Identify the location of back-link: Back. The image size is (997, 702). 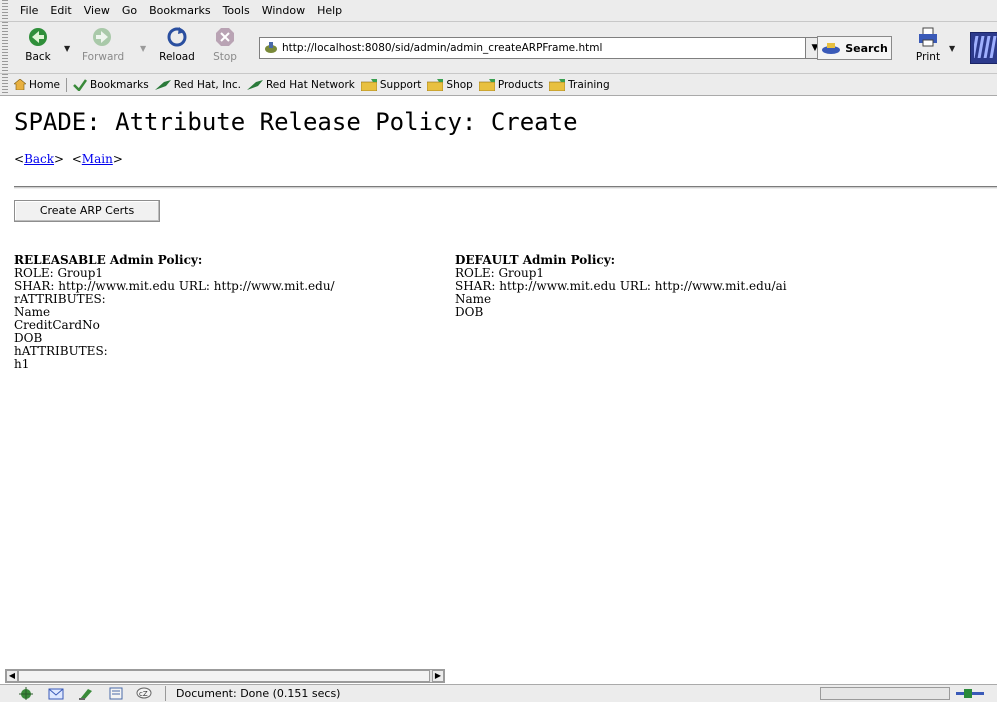
(39, 159).